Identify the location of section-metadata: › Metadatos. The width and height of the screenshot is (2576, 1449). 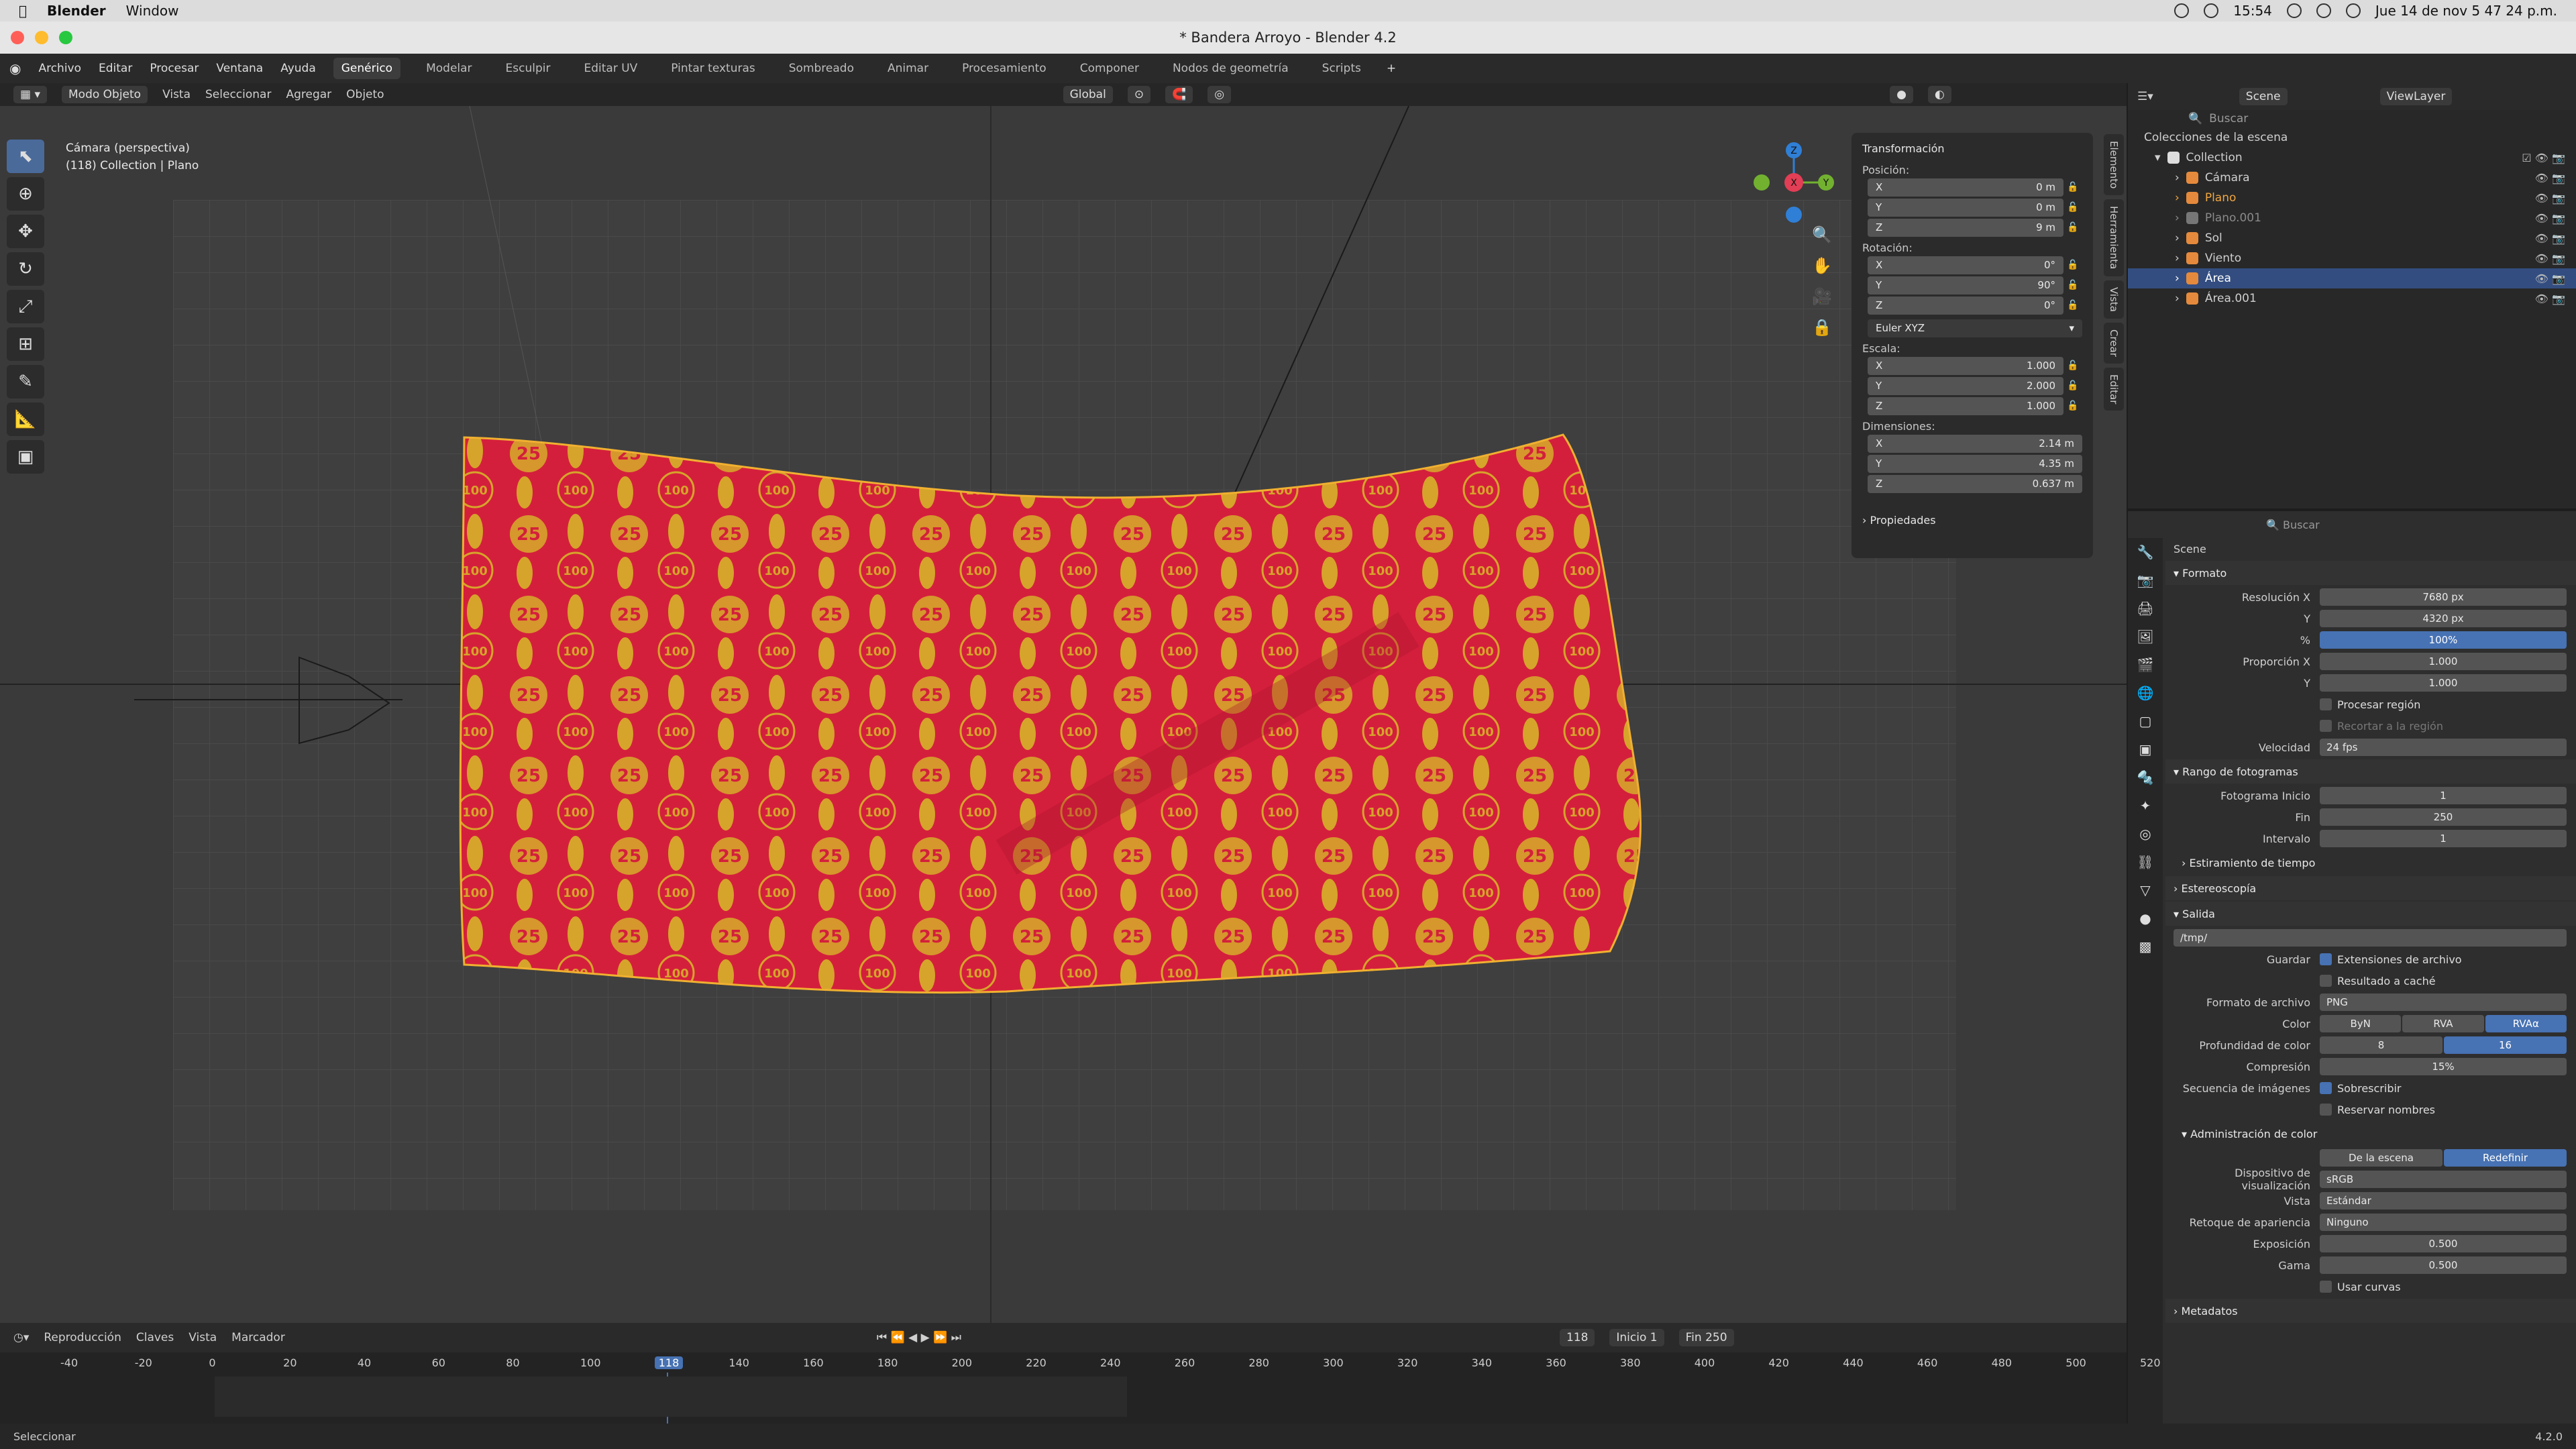
(2370, 1311).